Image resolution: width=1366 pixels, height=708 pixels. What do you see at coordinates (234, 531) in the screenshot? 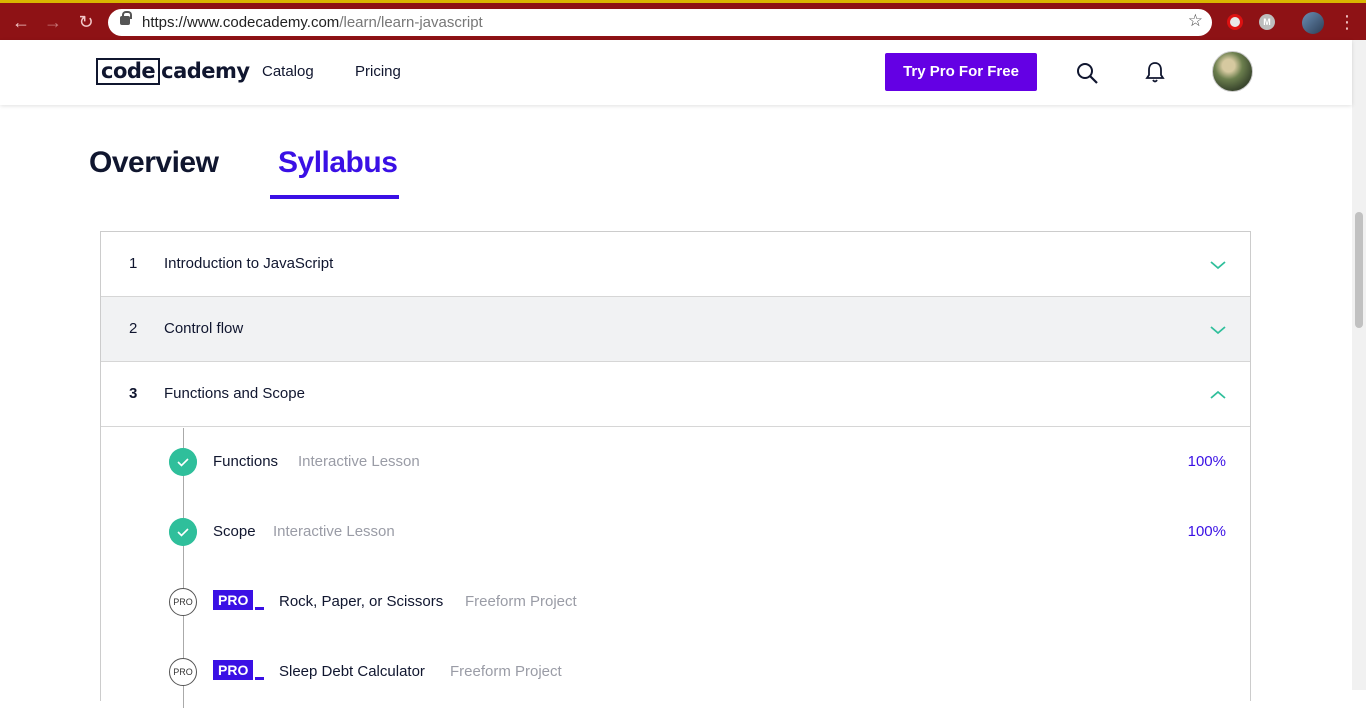
I see `lesson-name: Scope` at bounding box center [234, 531].